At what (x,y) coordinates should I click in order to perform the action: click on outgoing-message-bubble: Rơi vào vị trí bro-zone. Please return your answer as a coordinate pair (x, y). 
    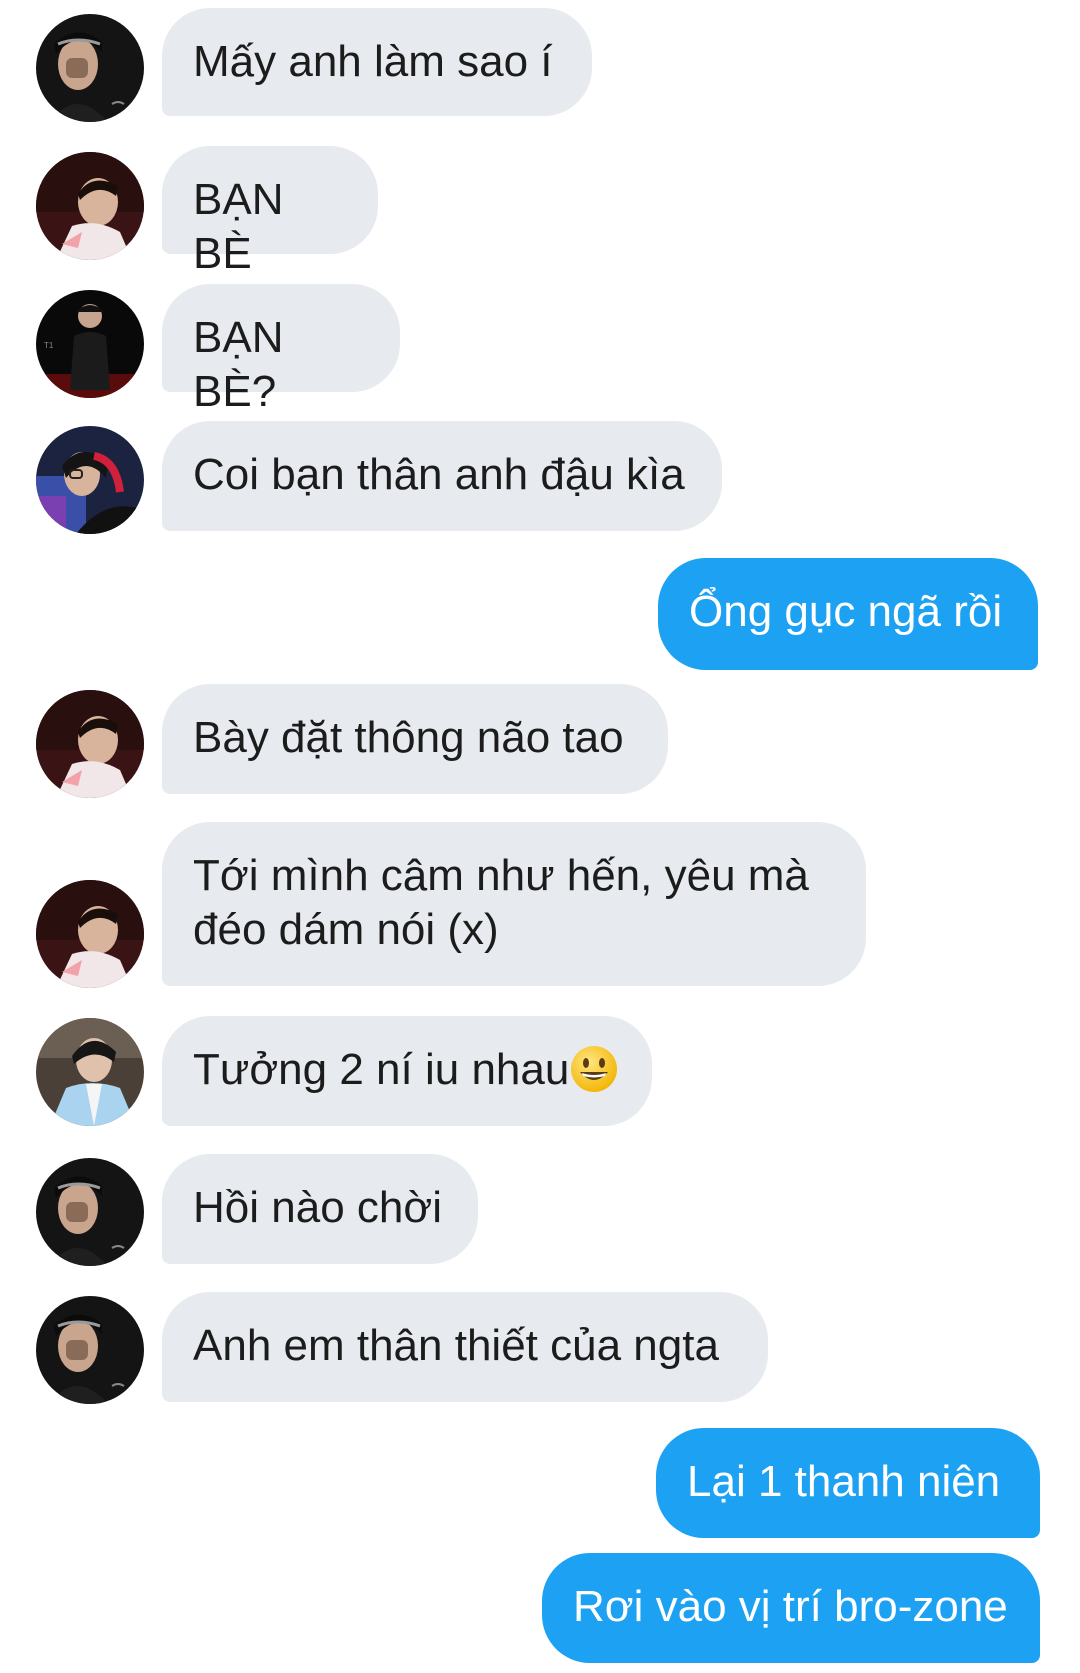
    Looking at the image, I should click on (791, 1608).